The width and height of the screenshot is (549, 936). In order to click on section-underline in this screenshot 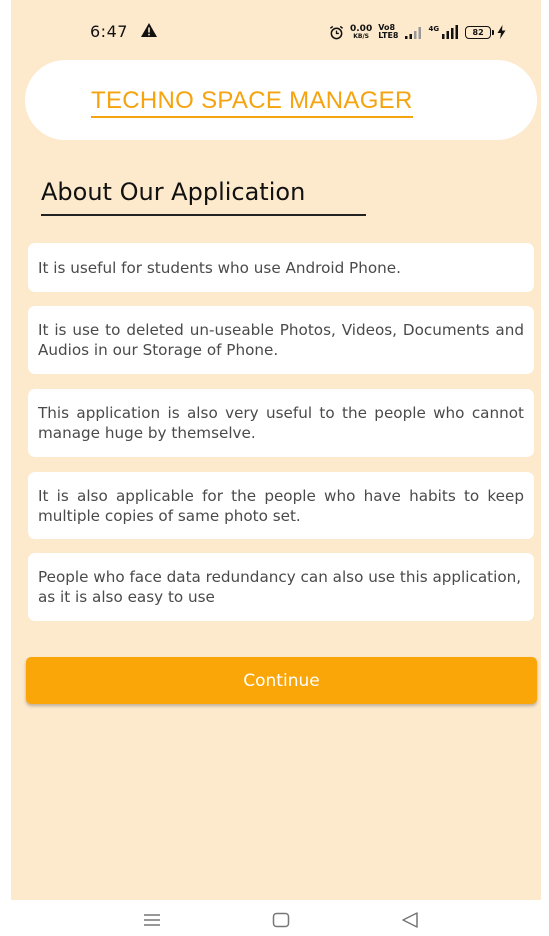, I will do `click(203, 215)`.